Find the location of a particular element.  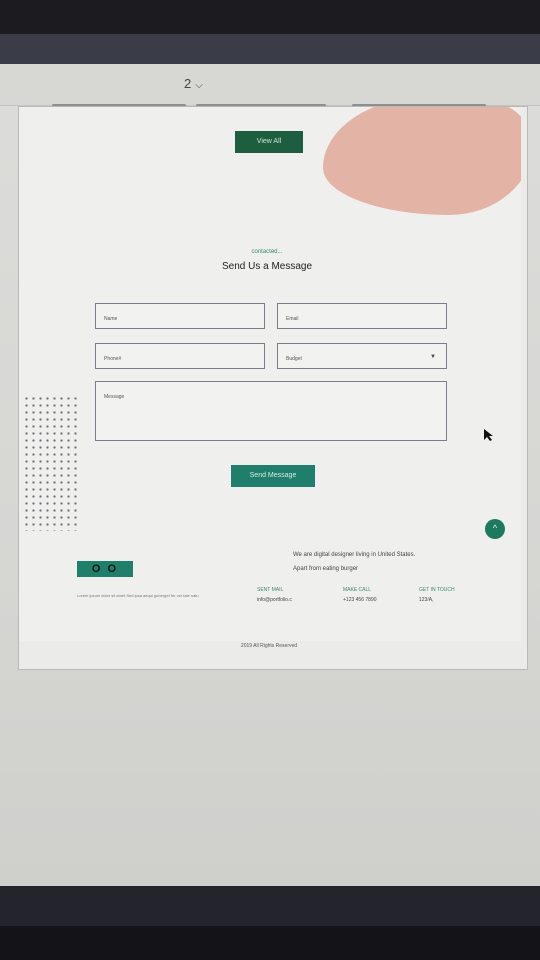

page-number-select: 2 ⌵ is located at coordinates (193, 83).